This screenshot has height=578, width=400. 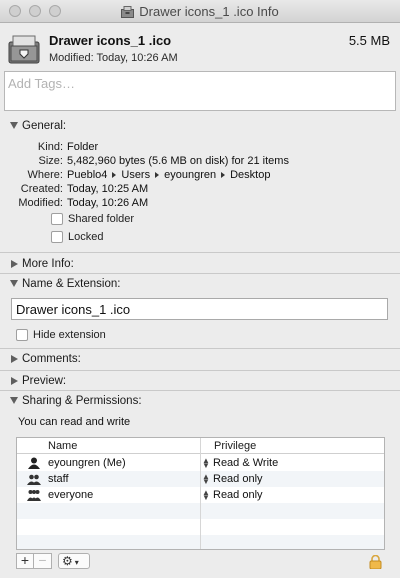 I want to click on section-general: General:, so click(x=200, y=127).